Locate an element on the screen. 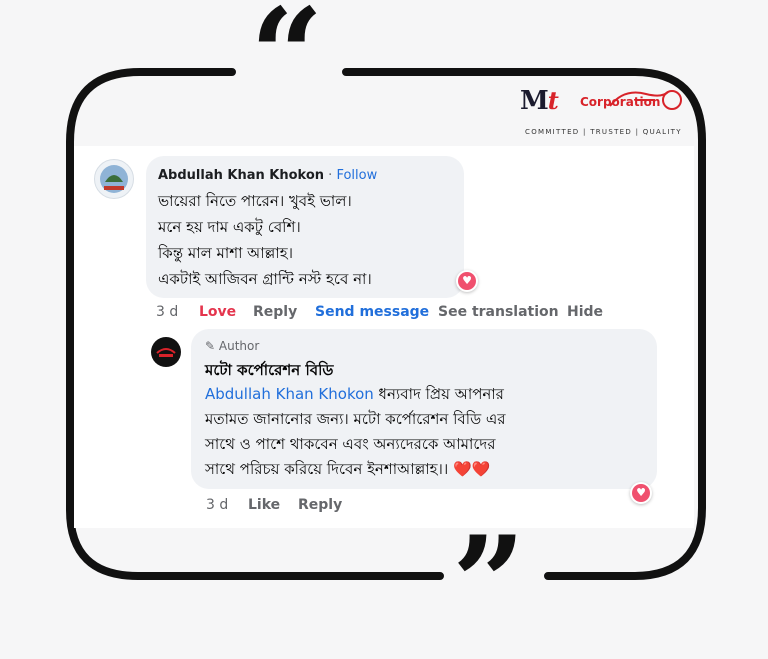 This screenshot has width=768, height=659. send-message-button: Send message is located at coordinates (372, 312).